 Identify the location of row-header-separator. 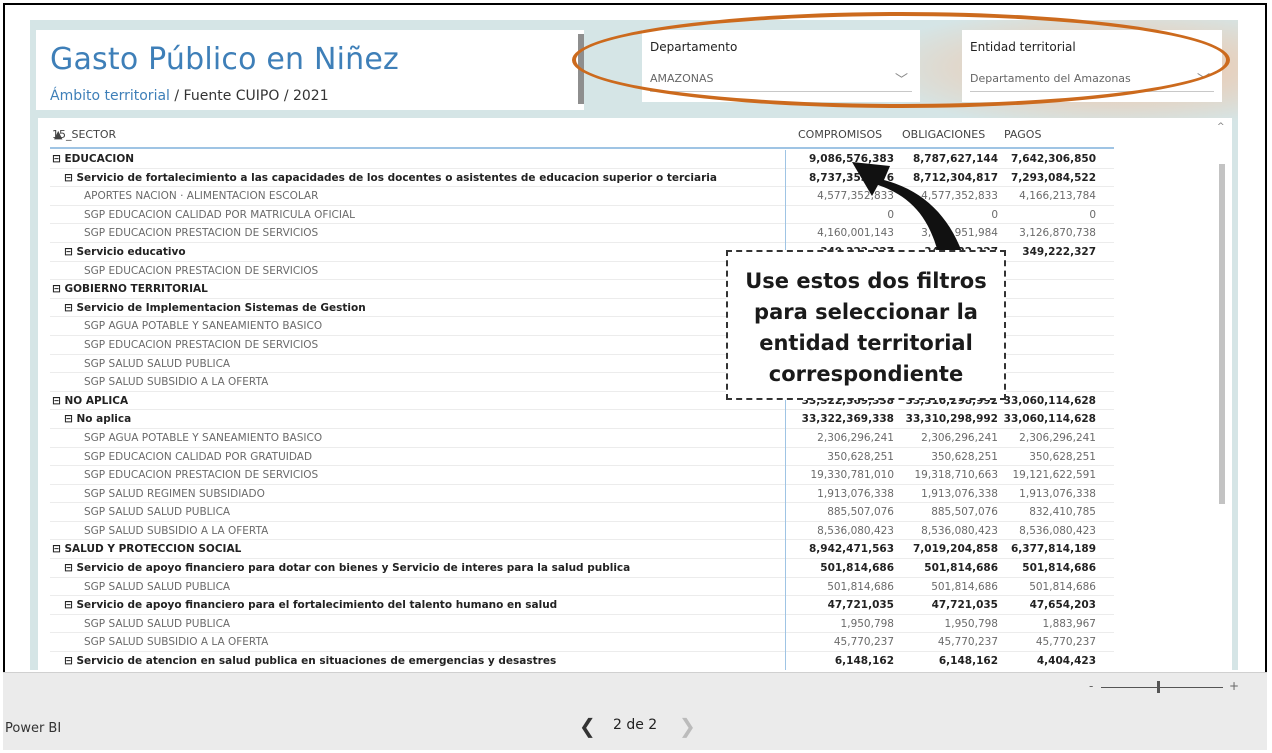
(785, 410).